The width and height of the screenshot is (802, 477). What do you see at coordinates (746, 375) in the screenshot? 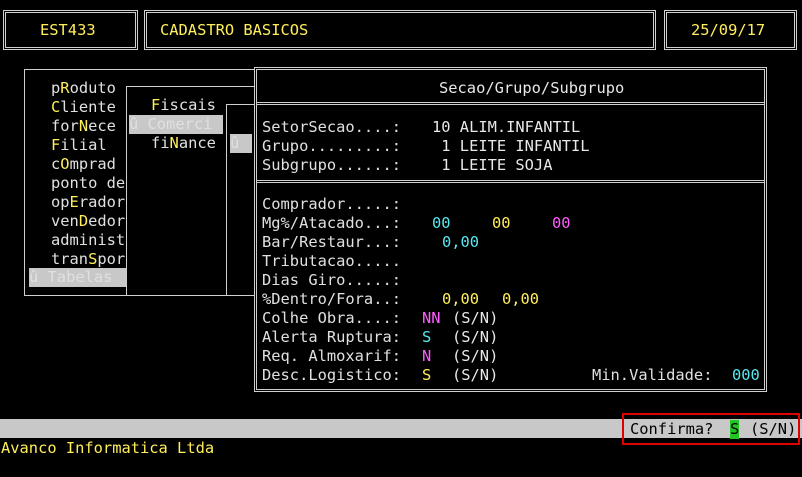
I see `min-validade-value: 000` at bounding box center [746, 375].